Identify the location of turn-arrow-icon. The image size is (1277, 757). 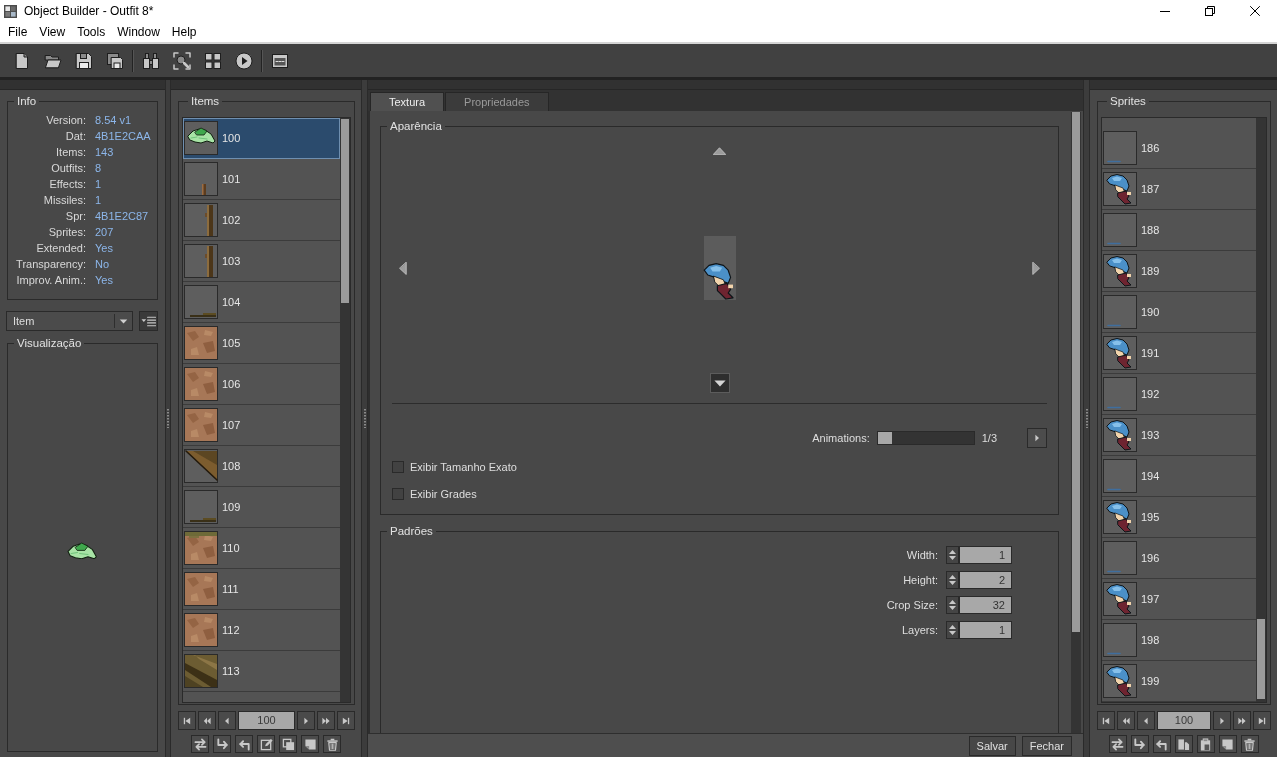
(222, 744).